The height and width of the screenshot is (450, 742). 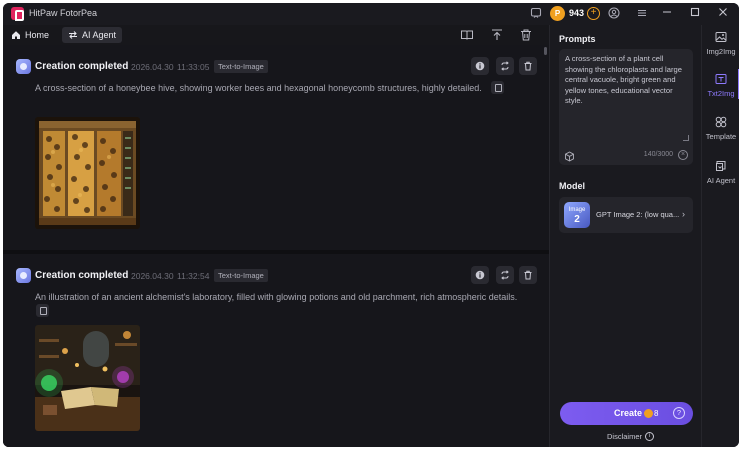 What do you see at coordinates (73, 35) in the screenshot?
I see `swap-icon` at bounding box center [73, 35].